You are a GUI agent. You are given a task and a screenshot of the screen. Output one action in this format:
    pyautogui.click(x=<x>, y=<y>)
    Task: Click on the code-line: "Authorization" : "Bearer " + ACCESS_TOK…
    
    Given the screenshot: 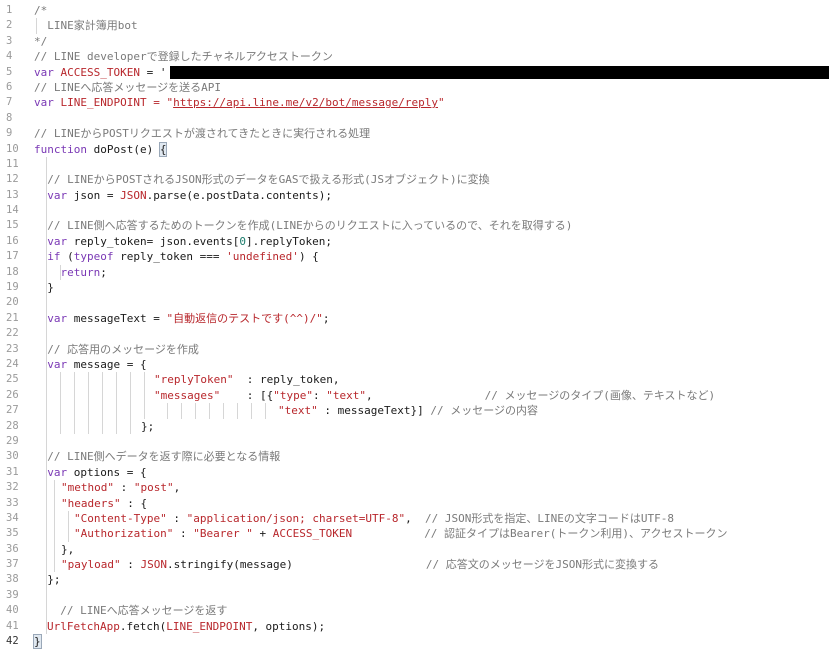 What is the action you would take?
    pyautogui.click(x=431, y=534)
    